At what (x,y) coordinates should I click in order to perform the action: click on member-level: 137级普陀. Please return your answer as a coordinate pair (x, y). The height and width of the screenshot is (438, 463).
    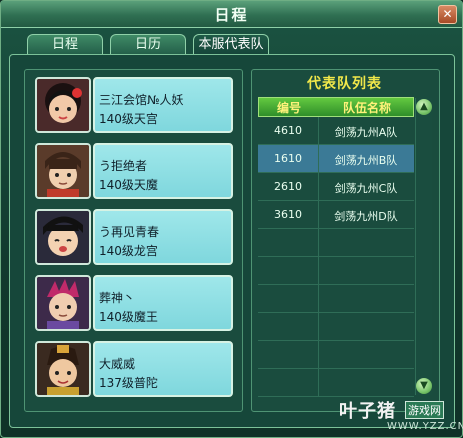
    Looking at the image, I should click on (128, 383).